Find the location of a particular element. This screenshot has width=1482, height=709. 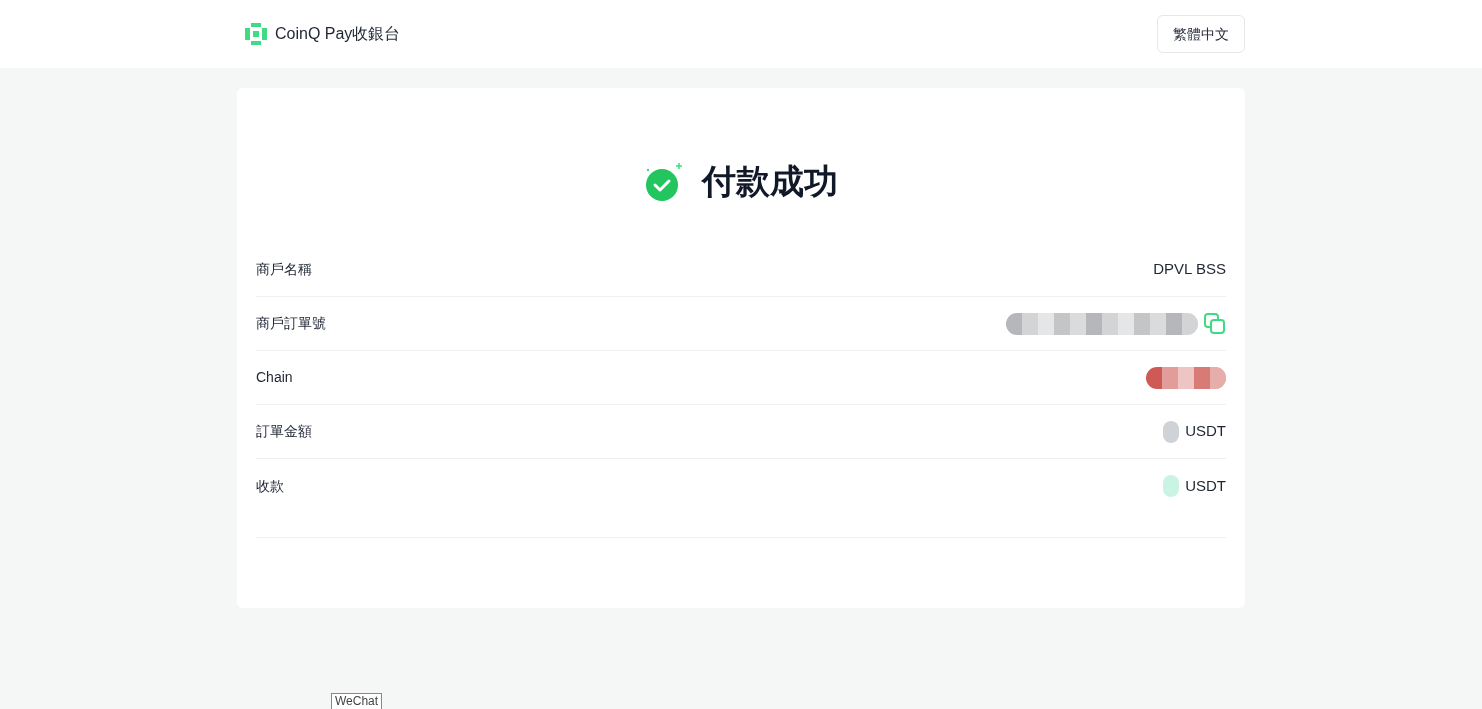

tooltip: WeChat is located at coordinates (357, 701).